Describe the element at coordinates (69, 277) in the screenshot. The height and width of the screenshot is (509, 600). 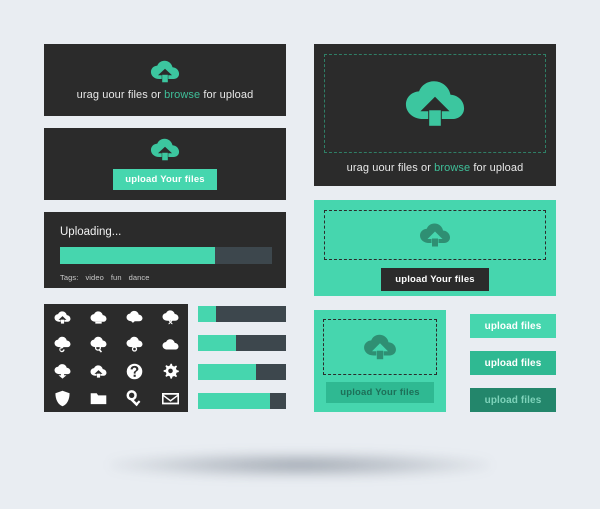
I see `tags-label: Tags:` at that location.